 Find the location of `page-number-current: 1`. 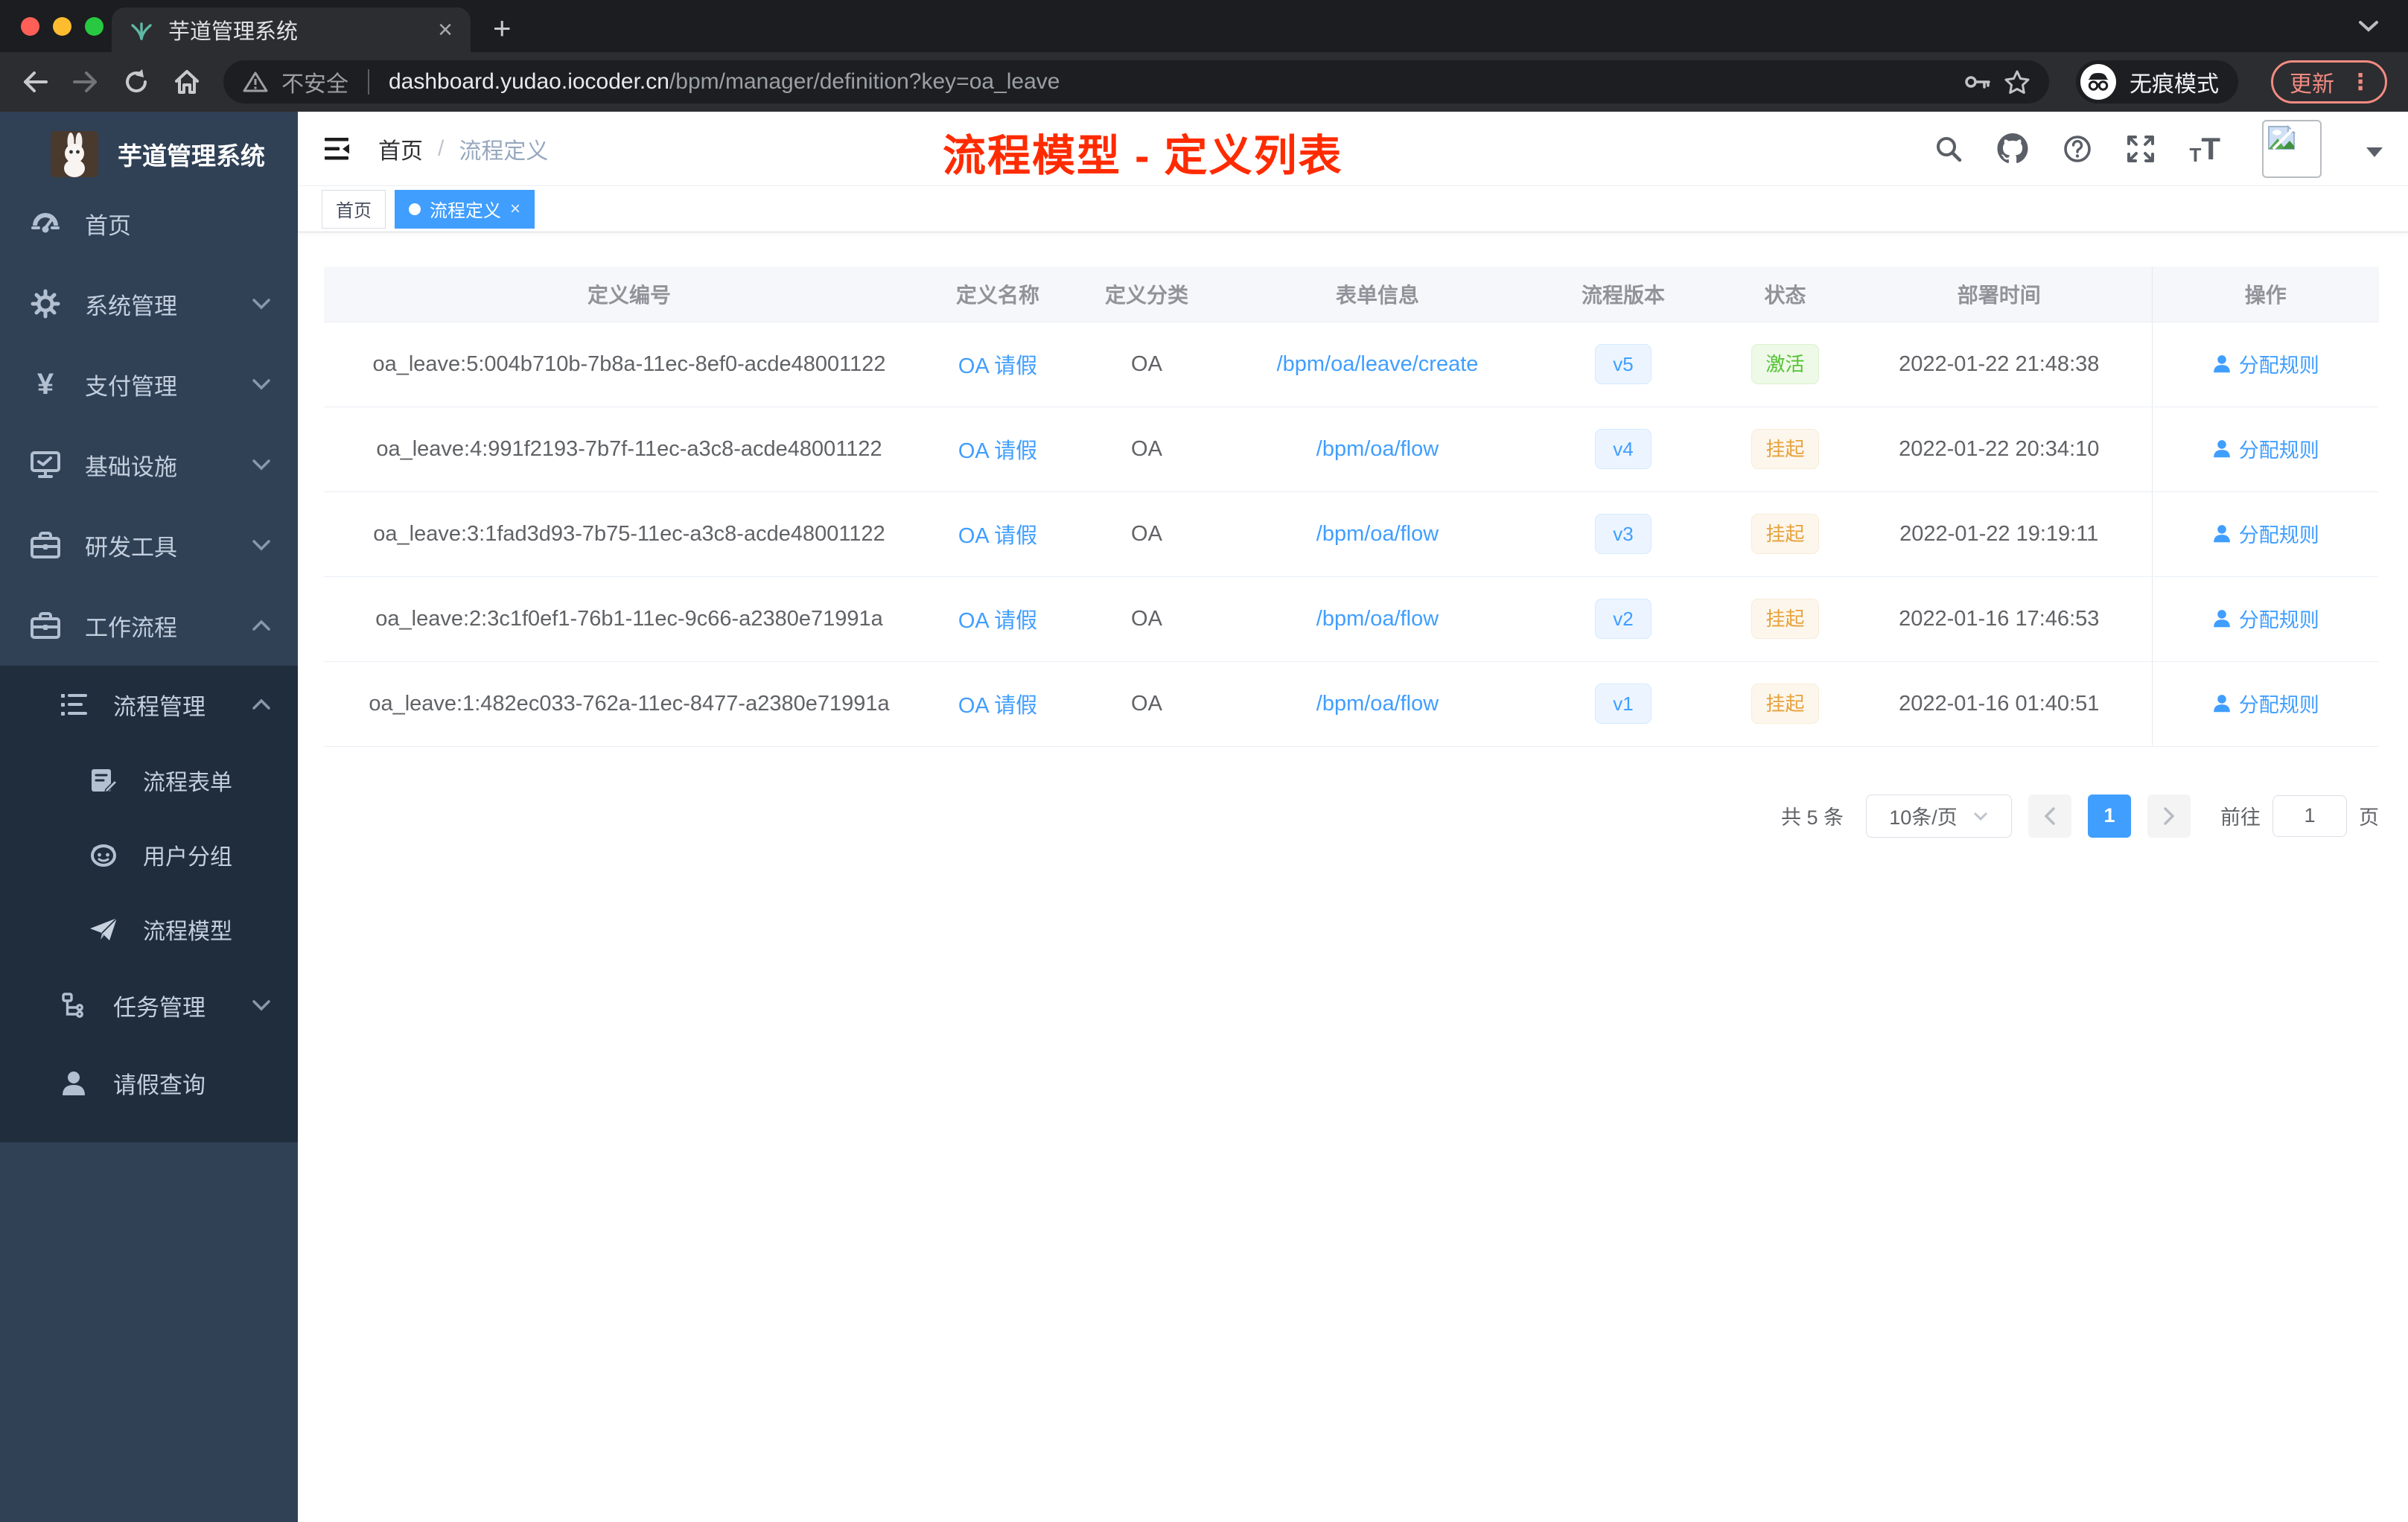

page-number-current: 1 is located at coordinates (2109, 816).